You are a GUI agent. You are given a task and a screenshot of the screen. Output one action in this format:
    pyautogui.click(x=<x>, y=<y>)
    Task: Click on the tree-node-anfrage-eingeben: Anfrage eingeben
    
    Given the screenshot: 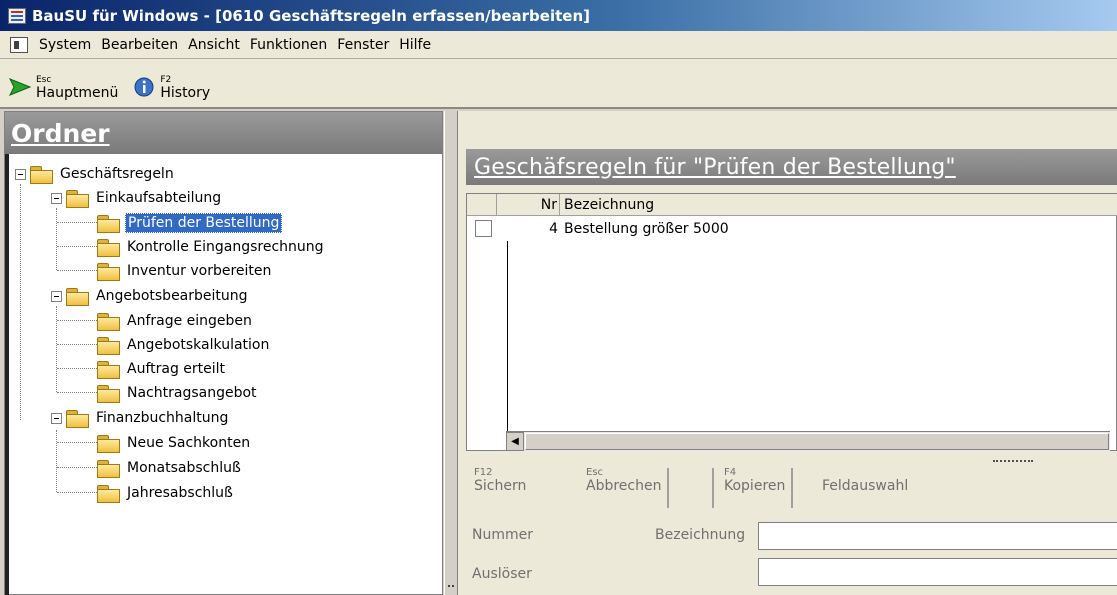 What is the action you would take?
    pyautogui.click(x=175, y=321)
    